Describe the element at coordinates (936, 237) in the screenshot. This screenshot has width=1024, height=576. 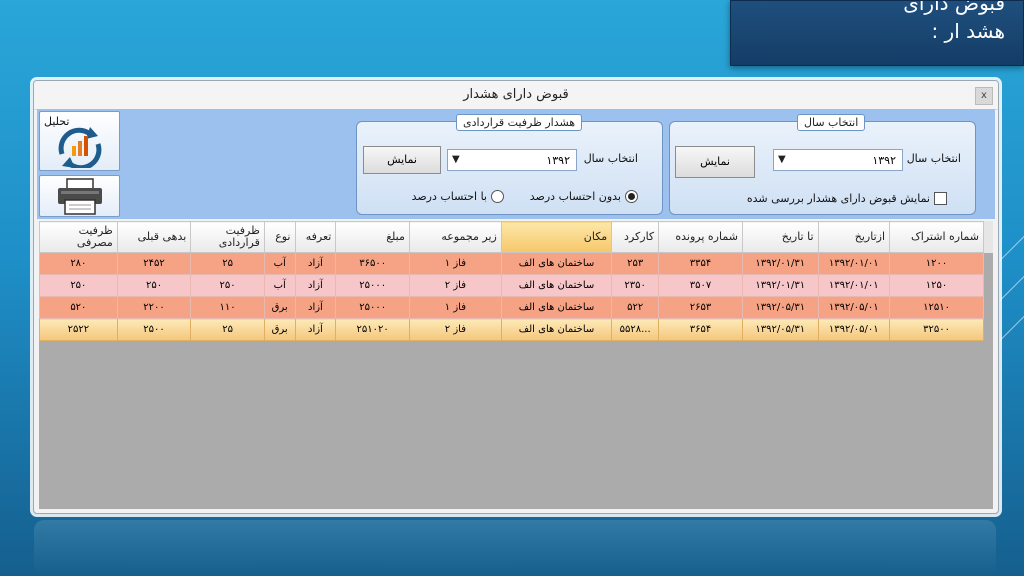
I see `column-header: شماره اشتراک` at that location.